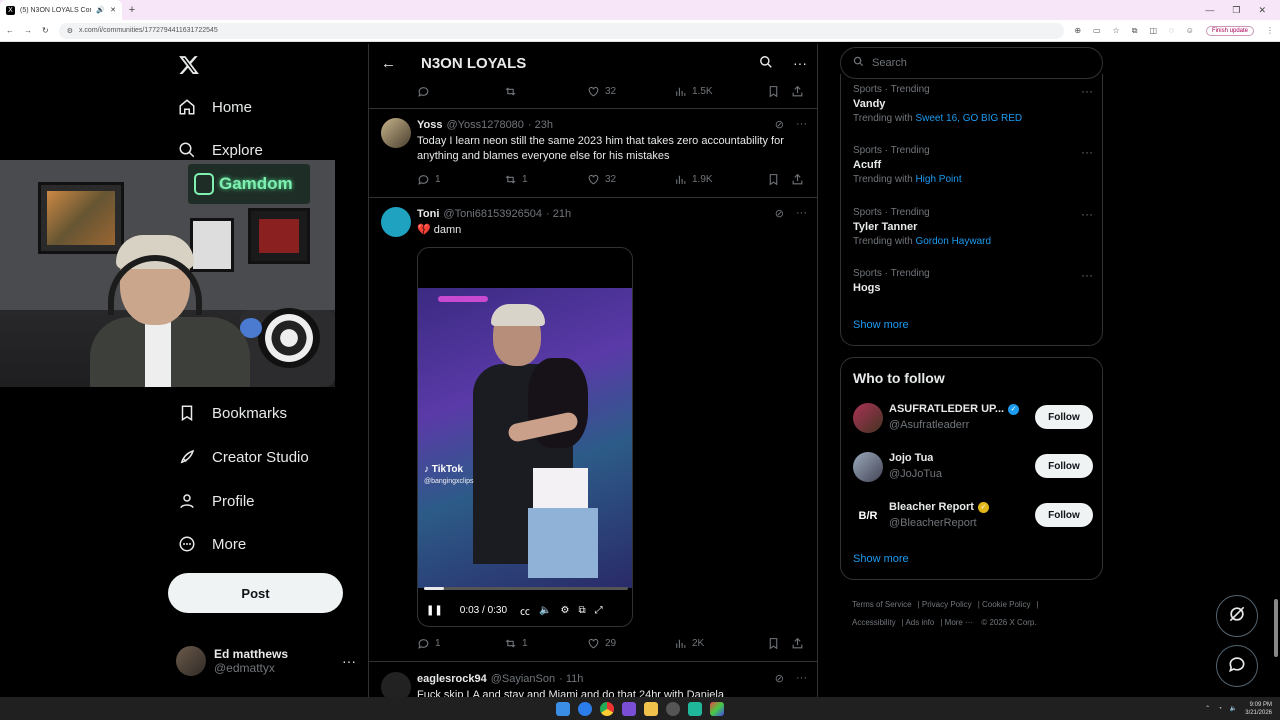 The width and height of the screenshot is (1280, 720). Describe the element at coordinates (189, 68) in the screenshot. I see `x-logo-icon` at that location.